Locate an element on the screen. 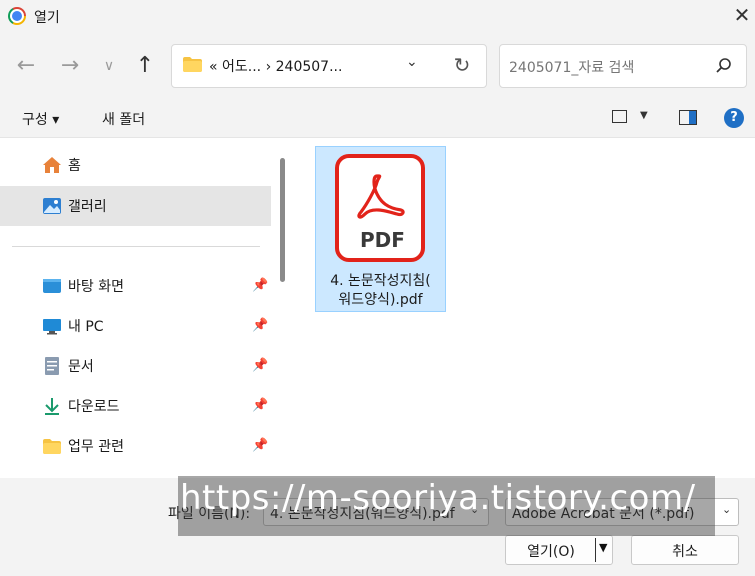 This screenshot has height=576, width=755. chrome-icon is located at coordinates (17, 16).